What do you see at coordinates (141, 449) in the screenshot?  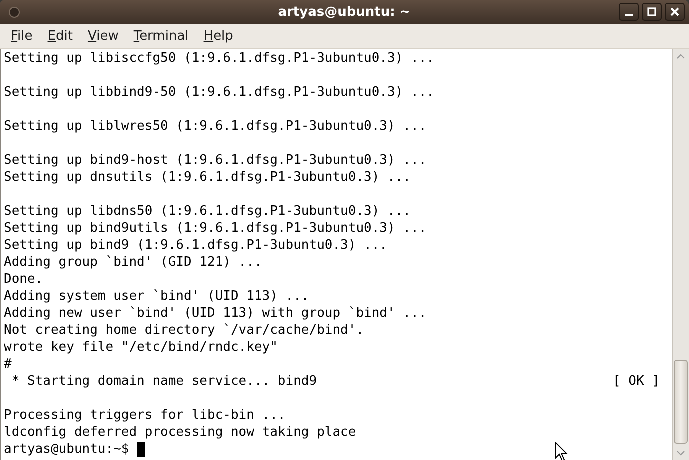 I see `text-cursor` at bounding box center [141, 449].